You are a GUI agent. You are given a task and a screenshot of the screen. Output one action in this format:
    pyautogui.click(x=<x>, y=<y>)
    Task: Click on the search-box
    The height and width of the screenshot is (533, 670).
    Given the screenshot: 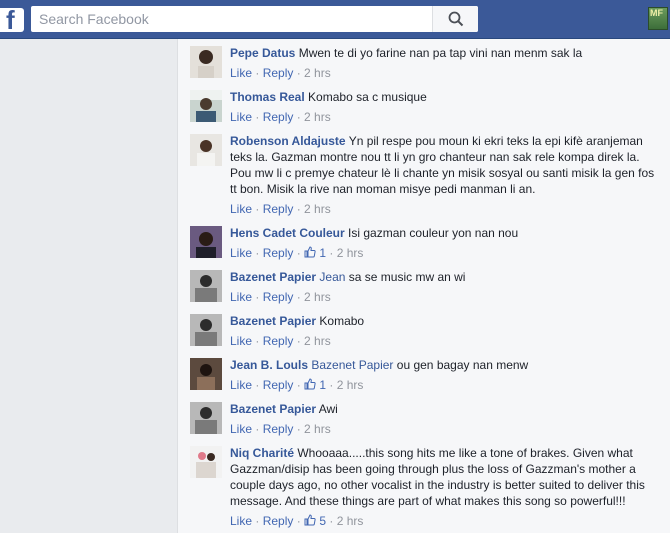 What is the action you would take?
    pyautogui.click(x=254, y=19)
    